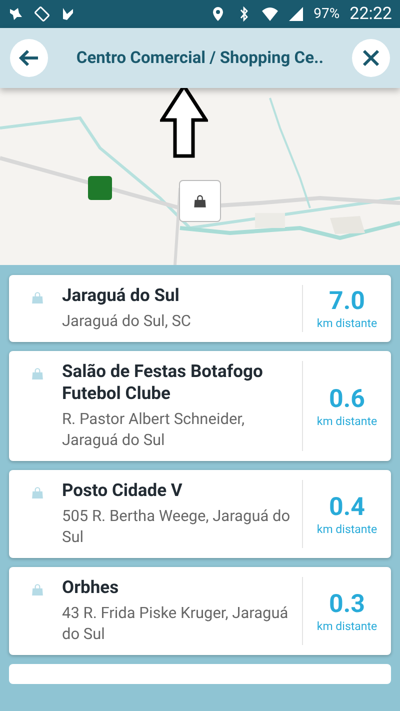 The image size is (400, 711). I want to click on place-address: 505 R. Bertha Weege, Jaraguá do Sul, so click(177, 527).